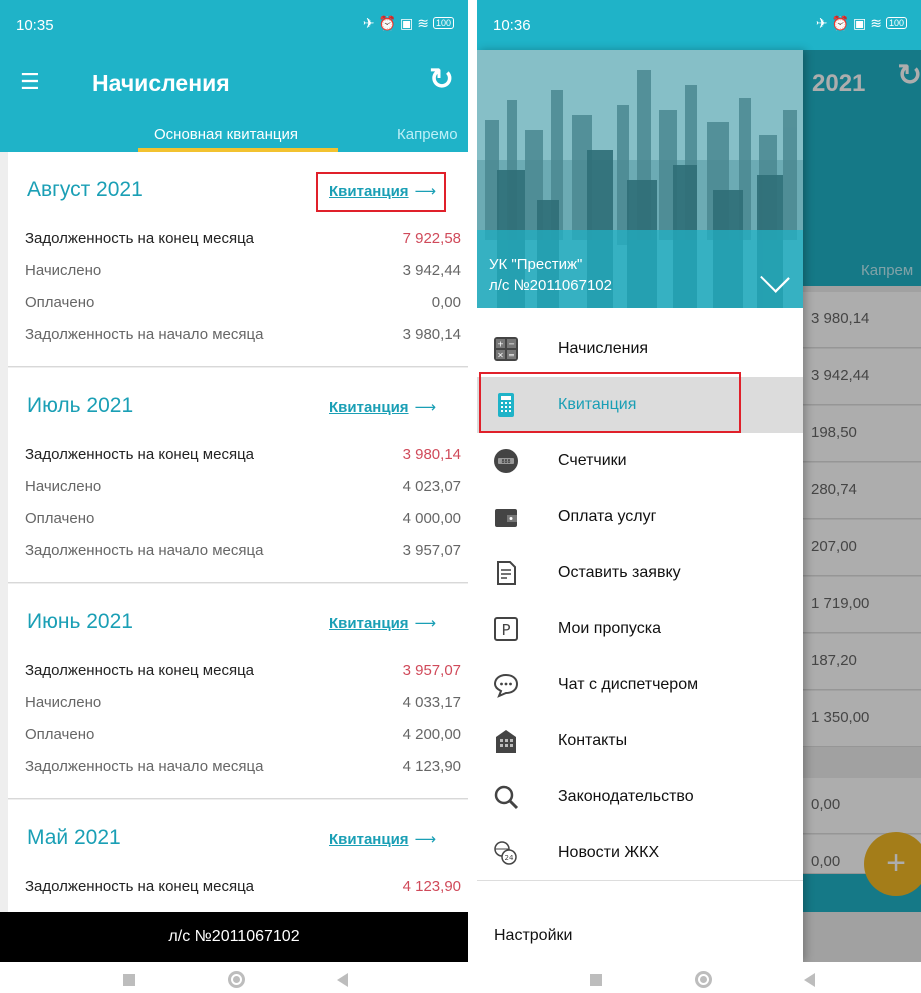  Describe the element at coordinates (431, 270) in the screenshot. I see `row-value: 3 942,44` at that location.